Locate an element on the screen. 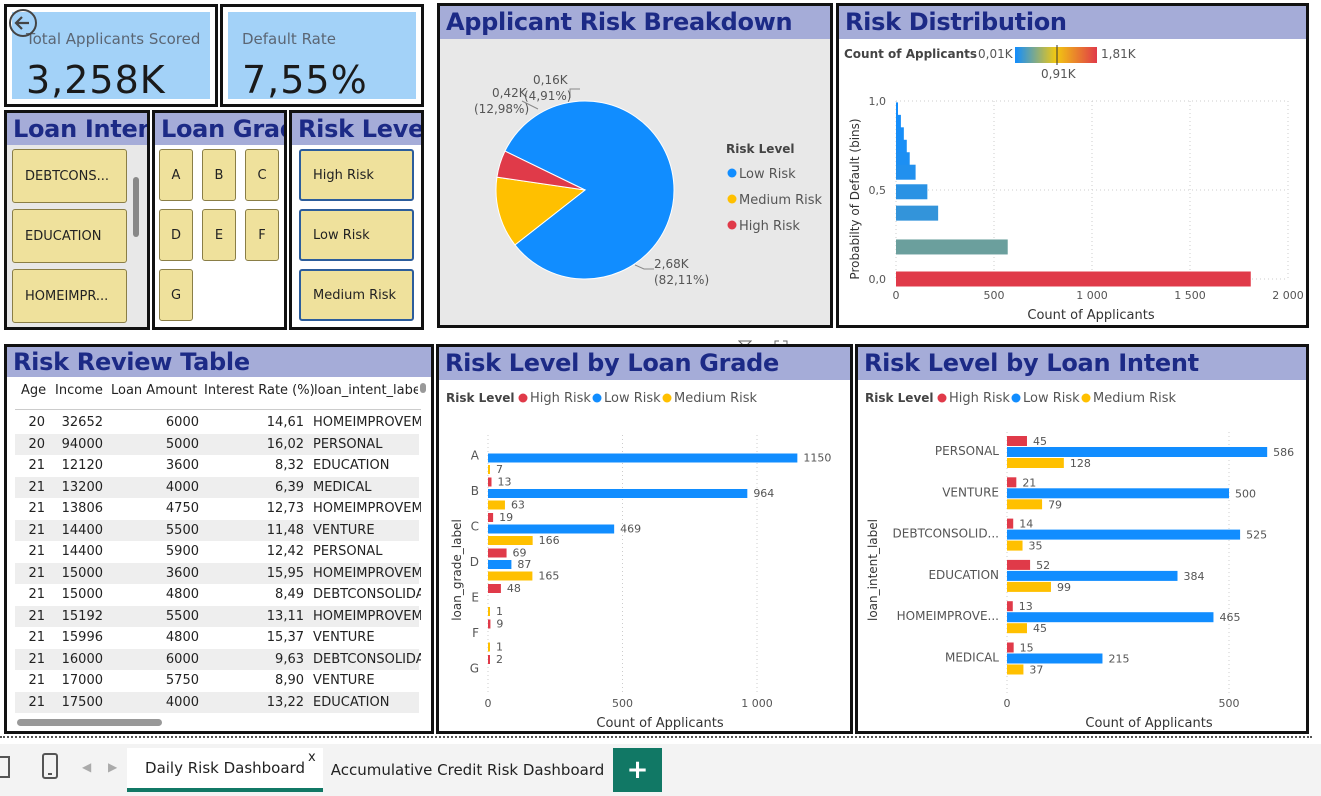 This screenshot has width=1321, height=796. grade-c-button: C is located at coordinates (262, 175).